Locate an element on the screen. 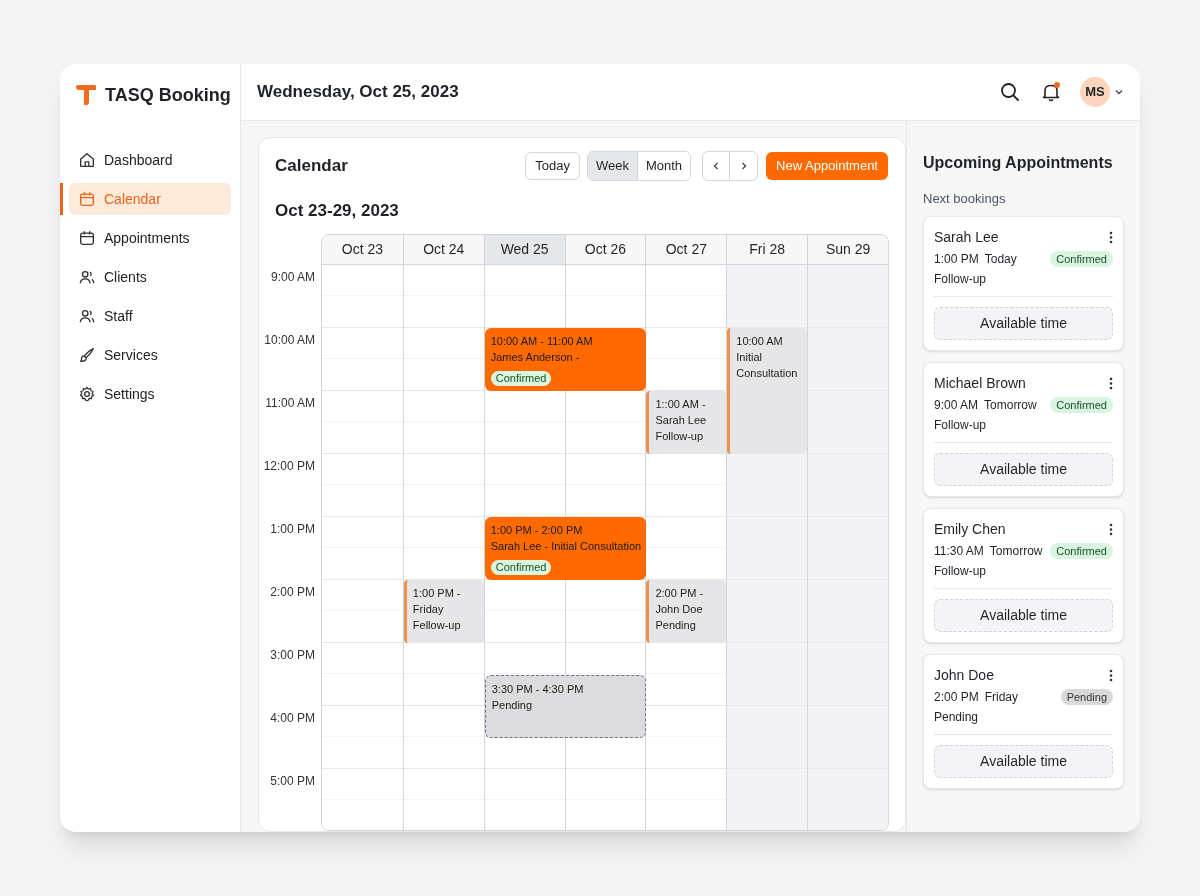 This screenshot has height=896, width=1200. home-icon is located at coordinates (87, 160).